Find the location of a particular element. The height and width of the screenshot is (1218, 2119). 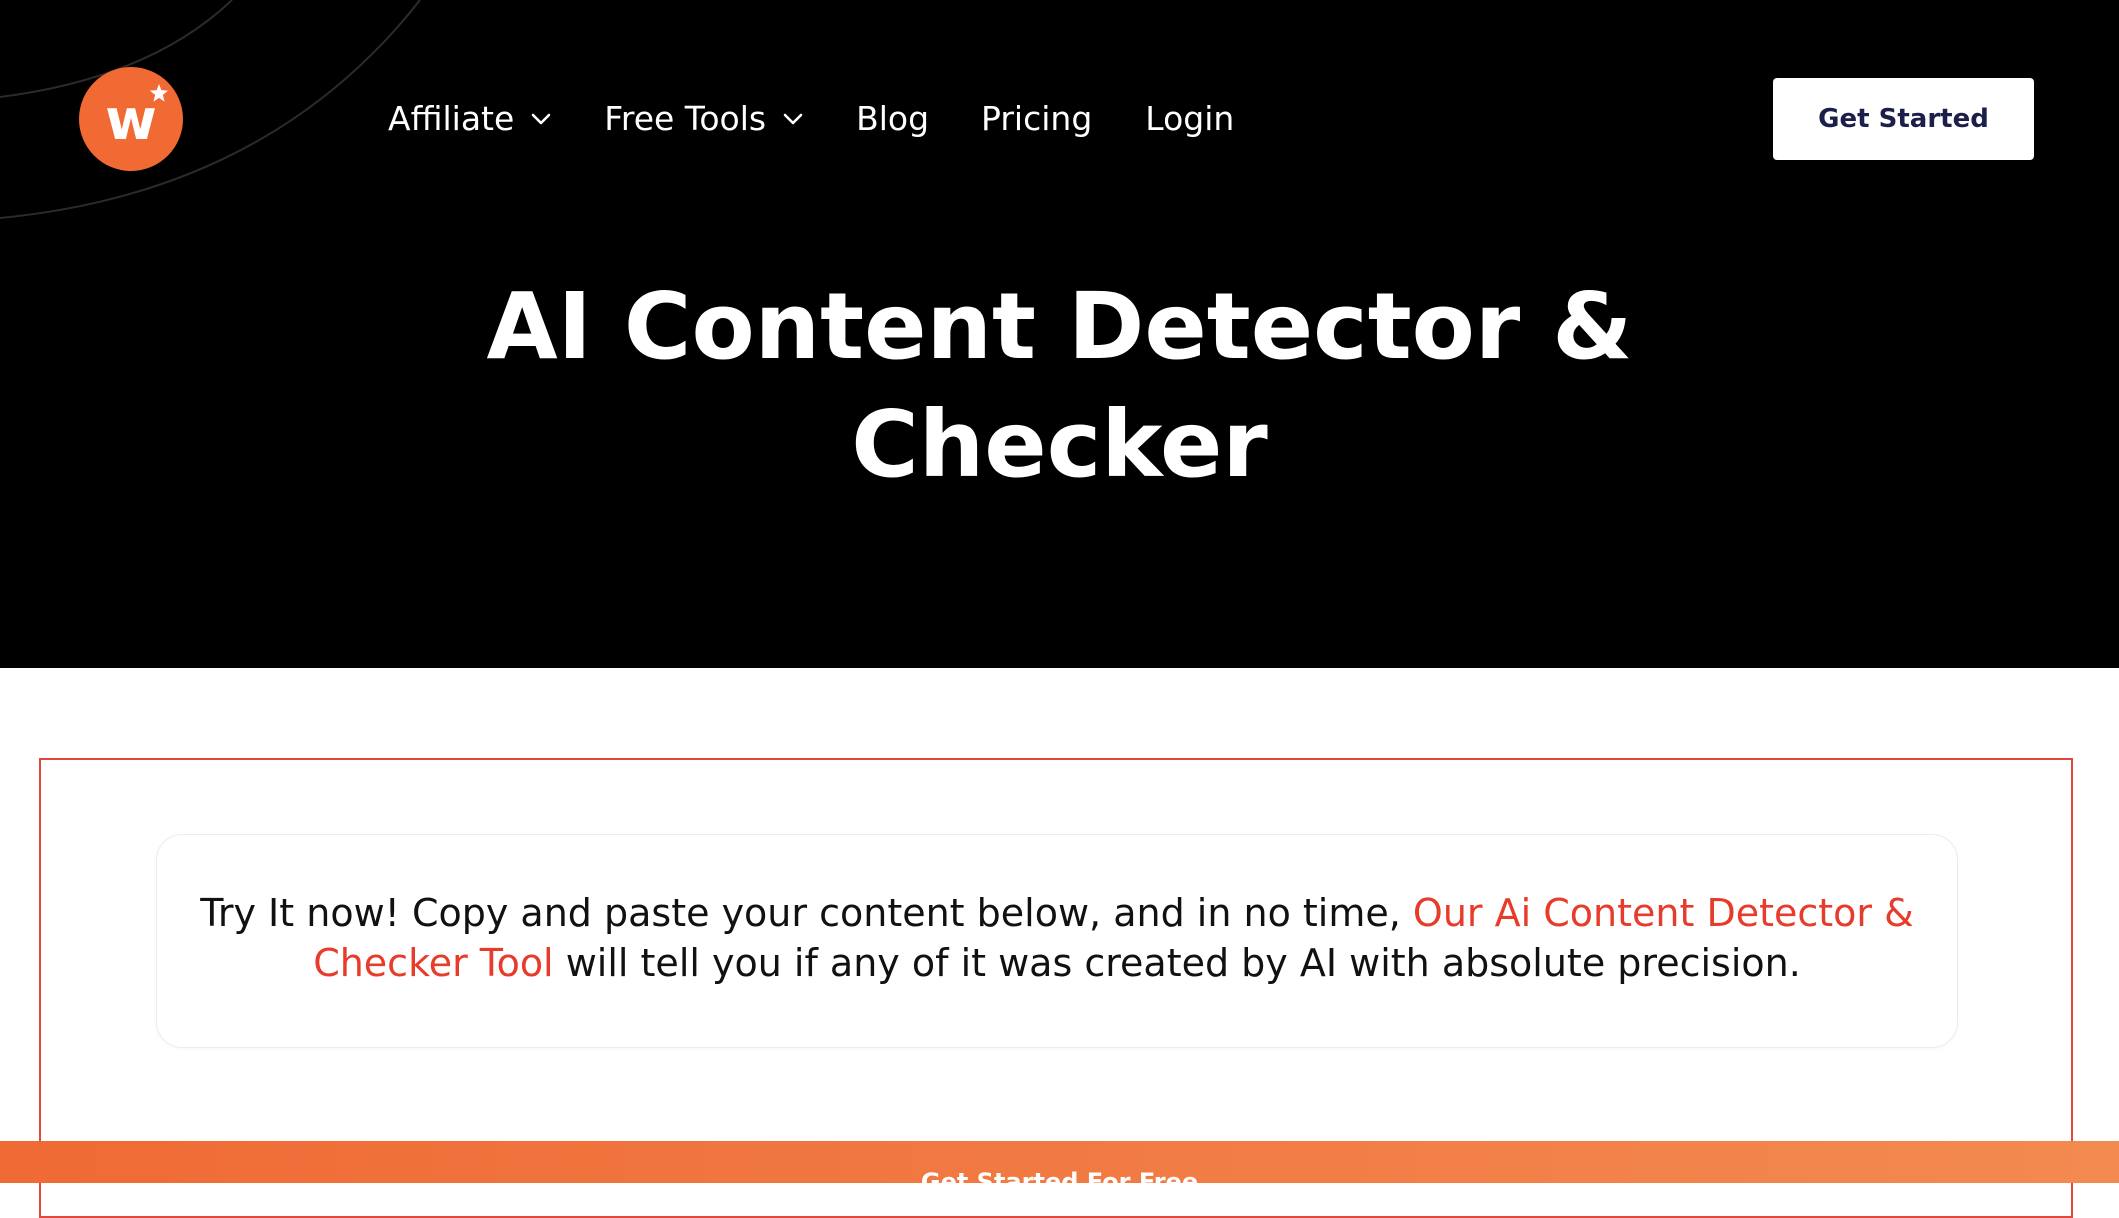

nav-item-login: Login is located at coordinates (1189, 119).